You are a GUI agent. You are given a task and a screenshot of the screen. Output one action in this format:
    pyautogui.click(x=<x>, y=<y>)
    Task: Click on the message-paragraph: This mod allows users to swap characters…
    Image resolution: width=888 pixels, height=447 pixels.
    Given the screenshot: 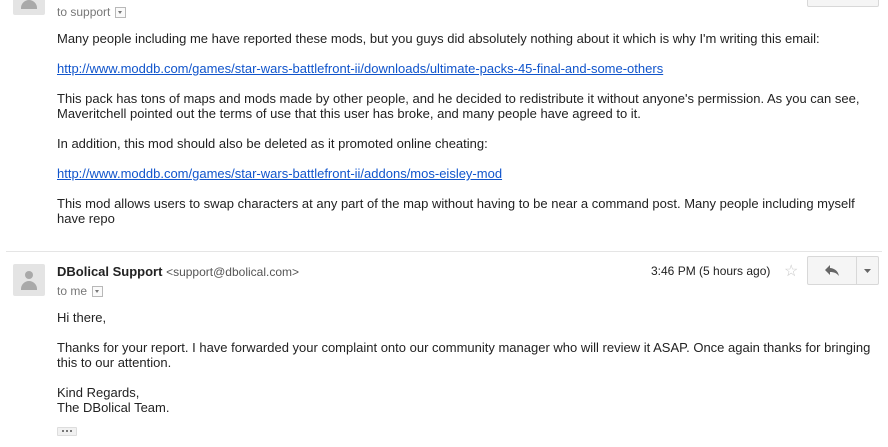 What is the action you would take?
    pyautogui.click(x=456, y=211)
    